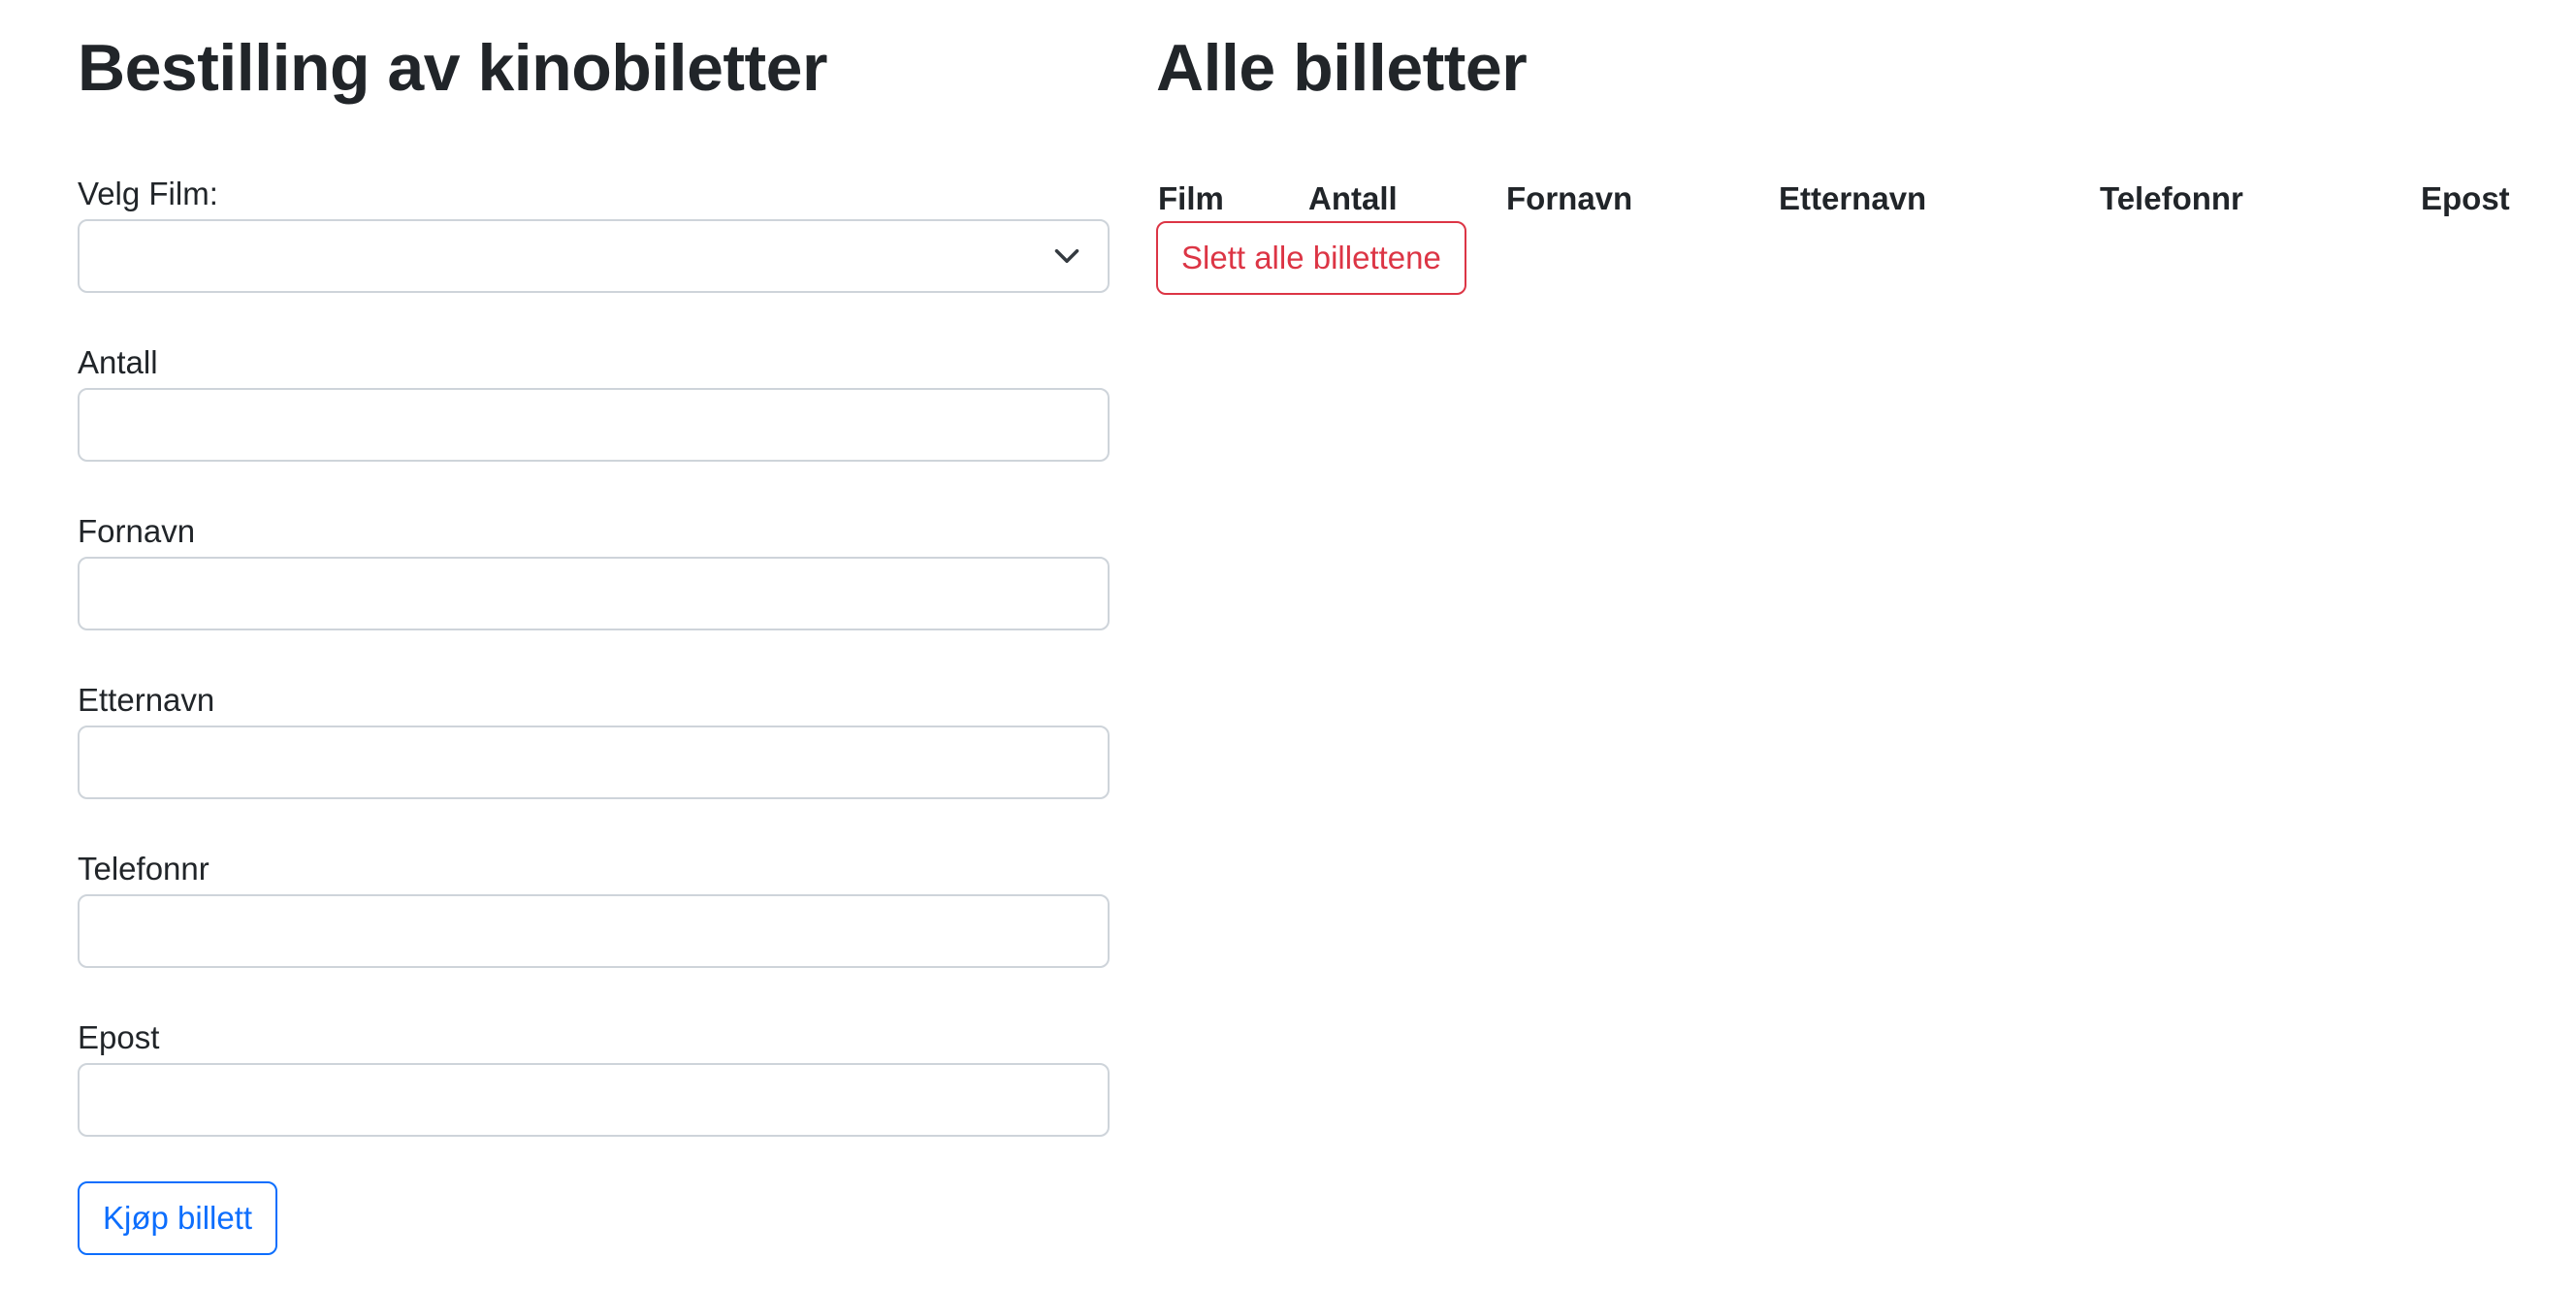  Describe the element at coordinates (452, 68) in the screenshot. I see `page-title: Bestilling av kinobiletter` at that location.